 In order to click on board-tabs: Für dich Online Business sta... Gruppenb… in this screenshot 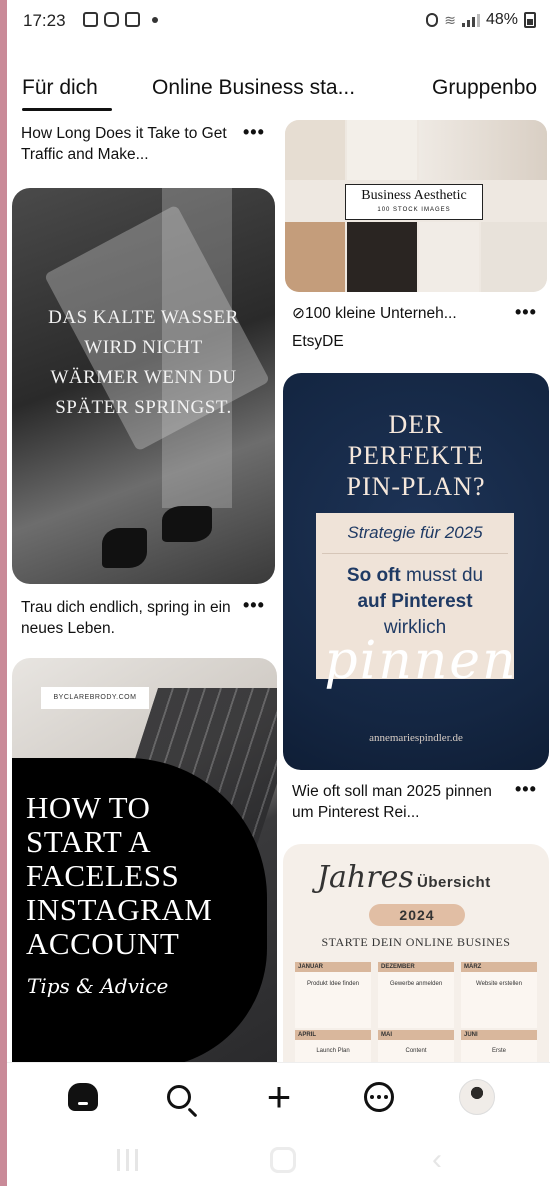, I will do `click(278, 90)`.